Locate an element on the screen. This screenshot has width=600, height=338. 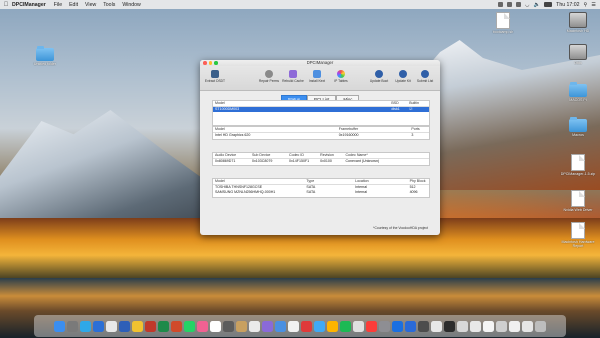
search-icon: ⚲ is located at coordinates (586, 5).